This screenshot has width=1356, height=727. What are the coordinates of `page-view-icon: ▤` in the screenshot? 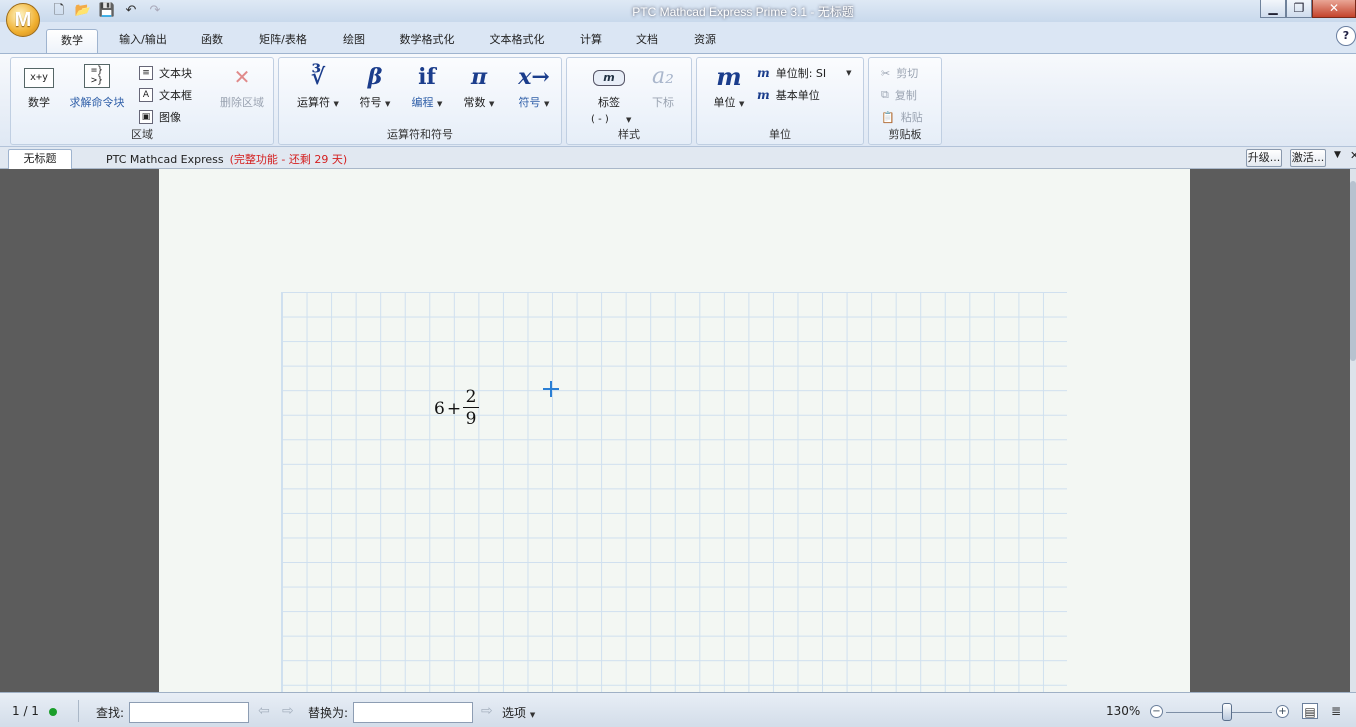 It's located at (1310, 711).